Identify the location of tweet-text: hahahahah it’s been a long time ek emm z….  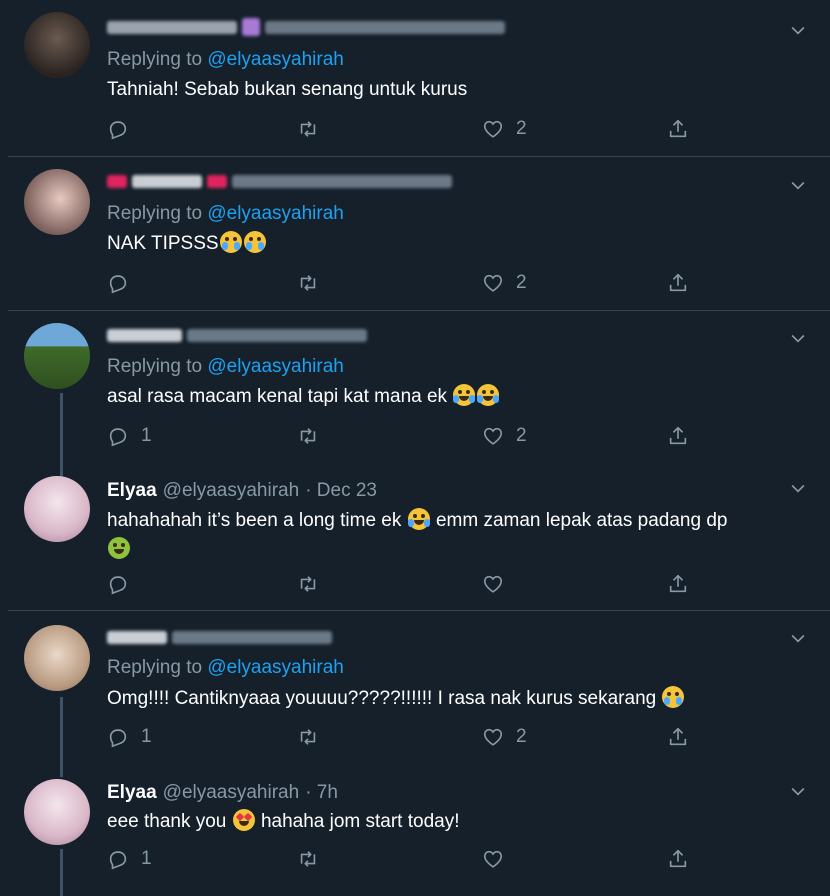
(457, 535).